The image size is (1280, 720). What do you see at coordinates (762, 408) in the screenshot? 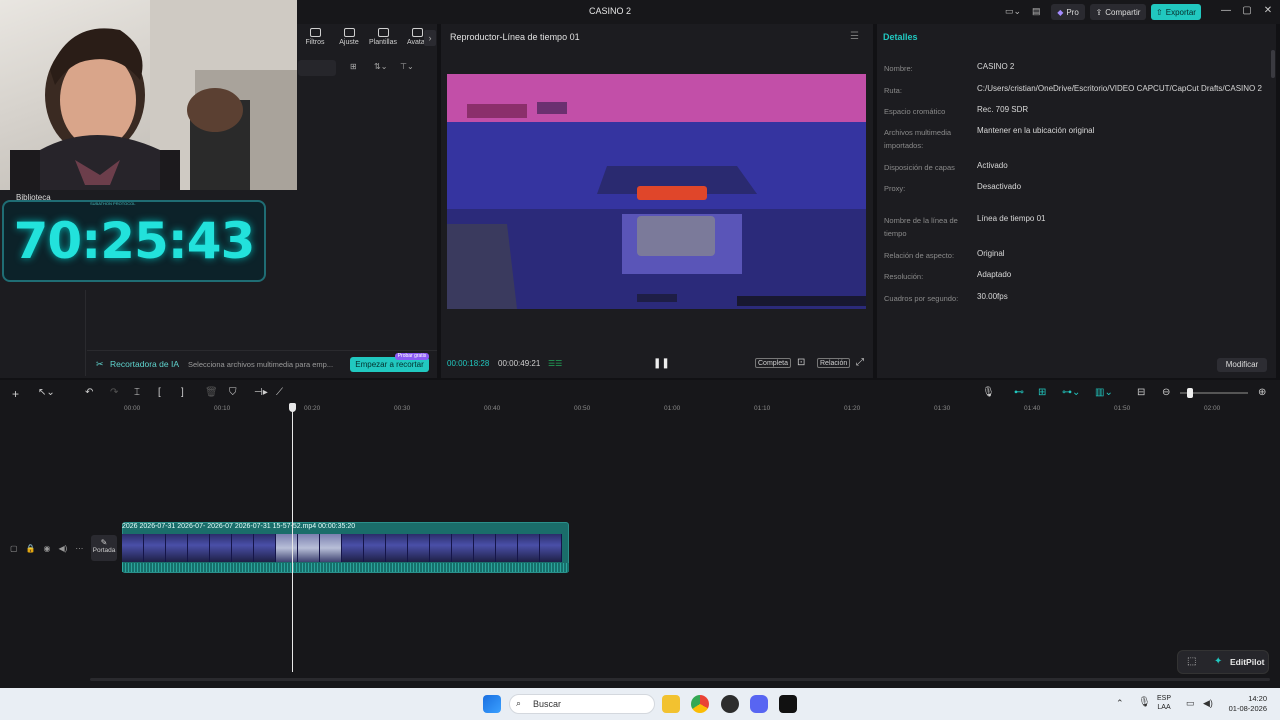
I see `ruler-tick: 01:10` at bounding box center [762, 408].